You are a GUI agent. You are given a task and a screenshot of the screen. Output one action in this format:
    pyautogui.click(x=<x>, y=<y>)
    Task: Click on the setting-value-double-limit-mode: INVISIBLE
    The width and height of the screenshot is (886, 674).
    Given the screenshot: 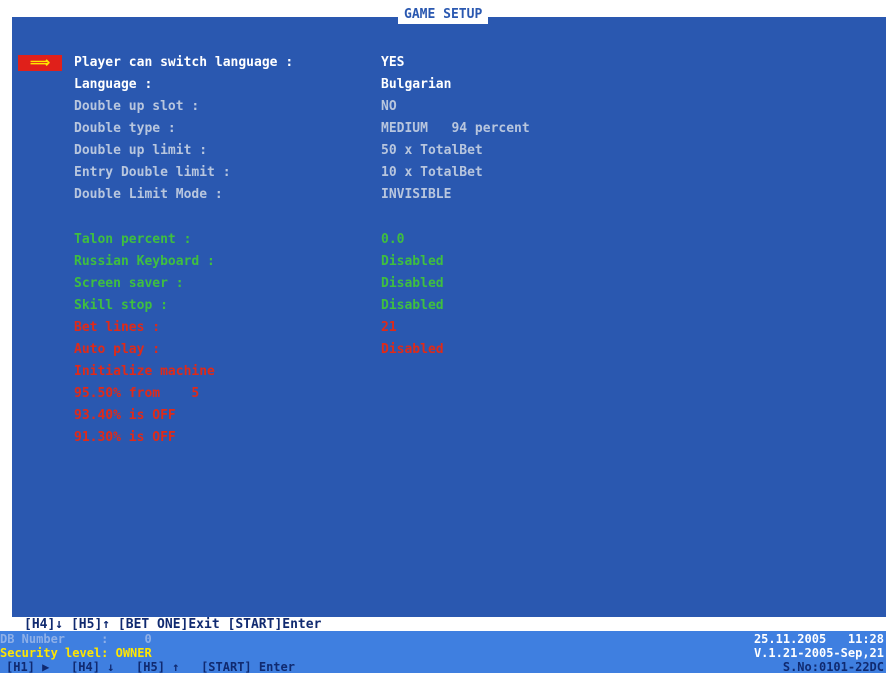 What is the action you would take?
    pyautogui.click(x=416, y=195)
    